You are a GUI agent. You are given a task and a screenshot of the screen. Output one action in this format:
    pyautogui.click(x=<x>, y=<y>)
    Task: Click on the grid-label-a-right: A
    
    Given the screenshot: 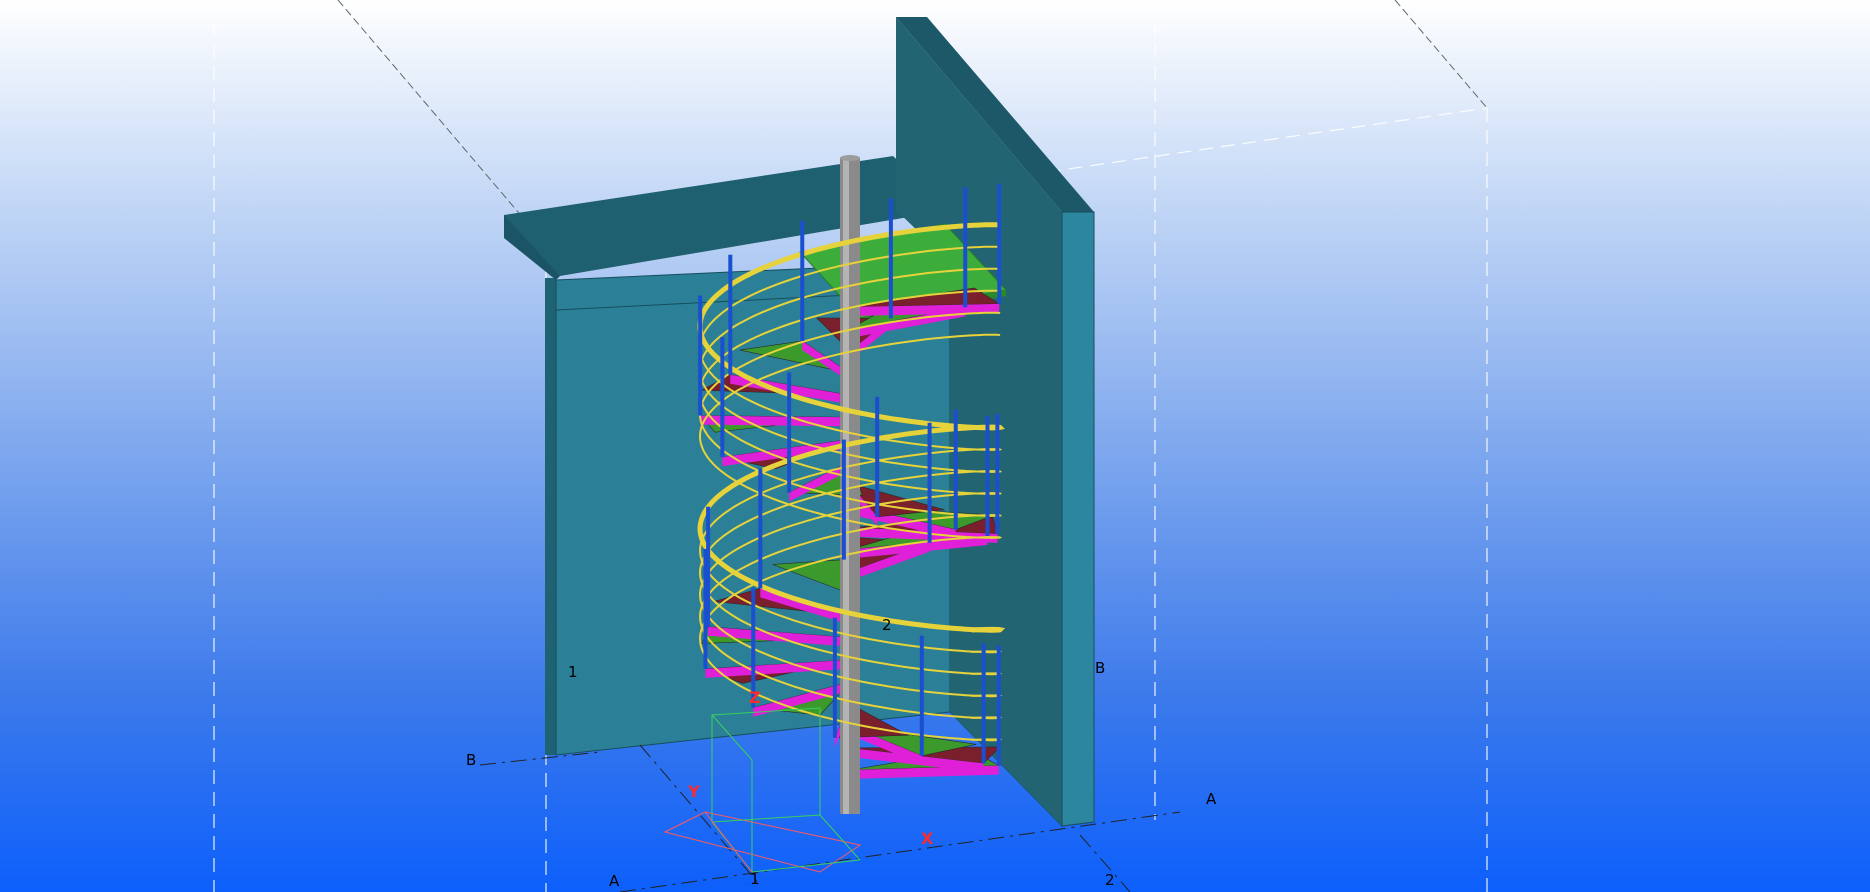 What is the action you would take?
    pyautogui.click(x=1211, y=799)
    